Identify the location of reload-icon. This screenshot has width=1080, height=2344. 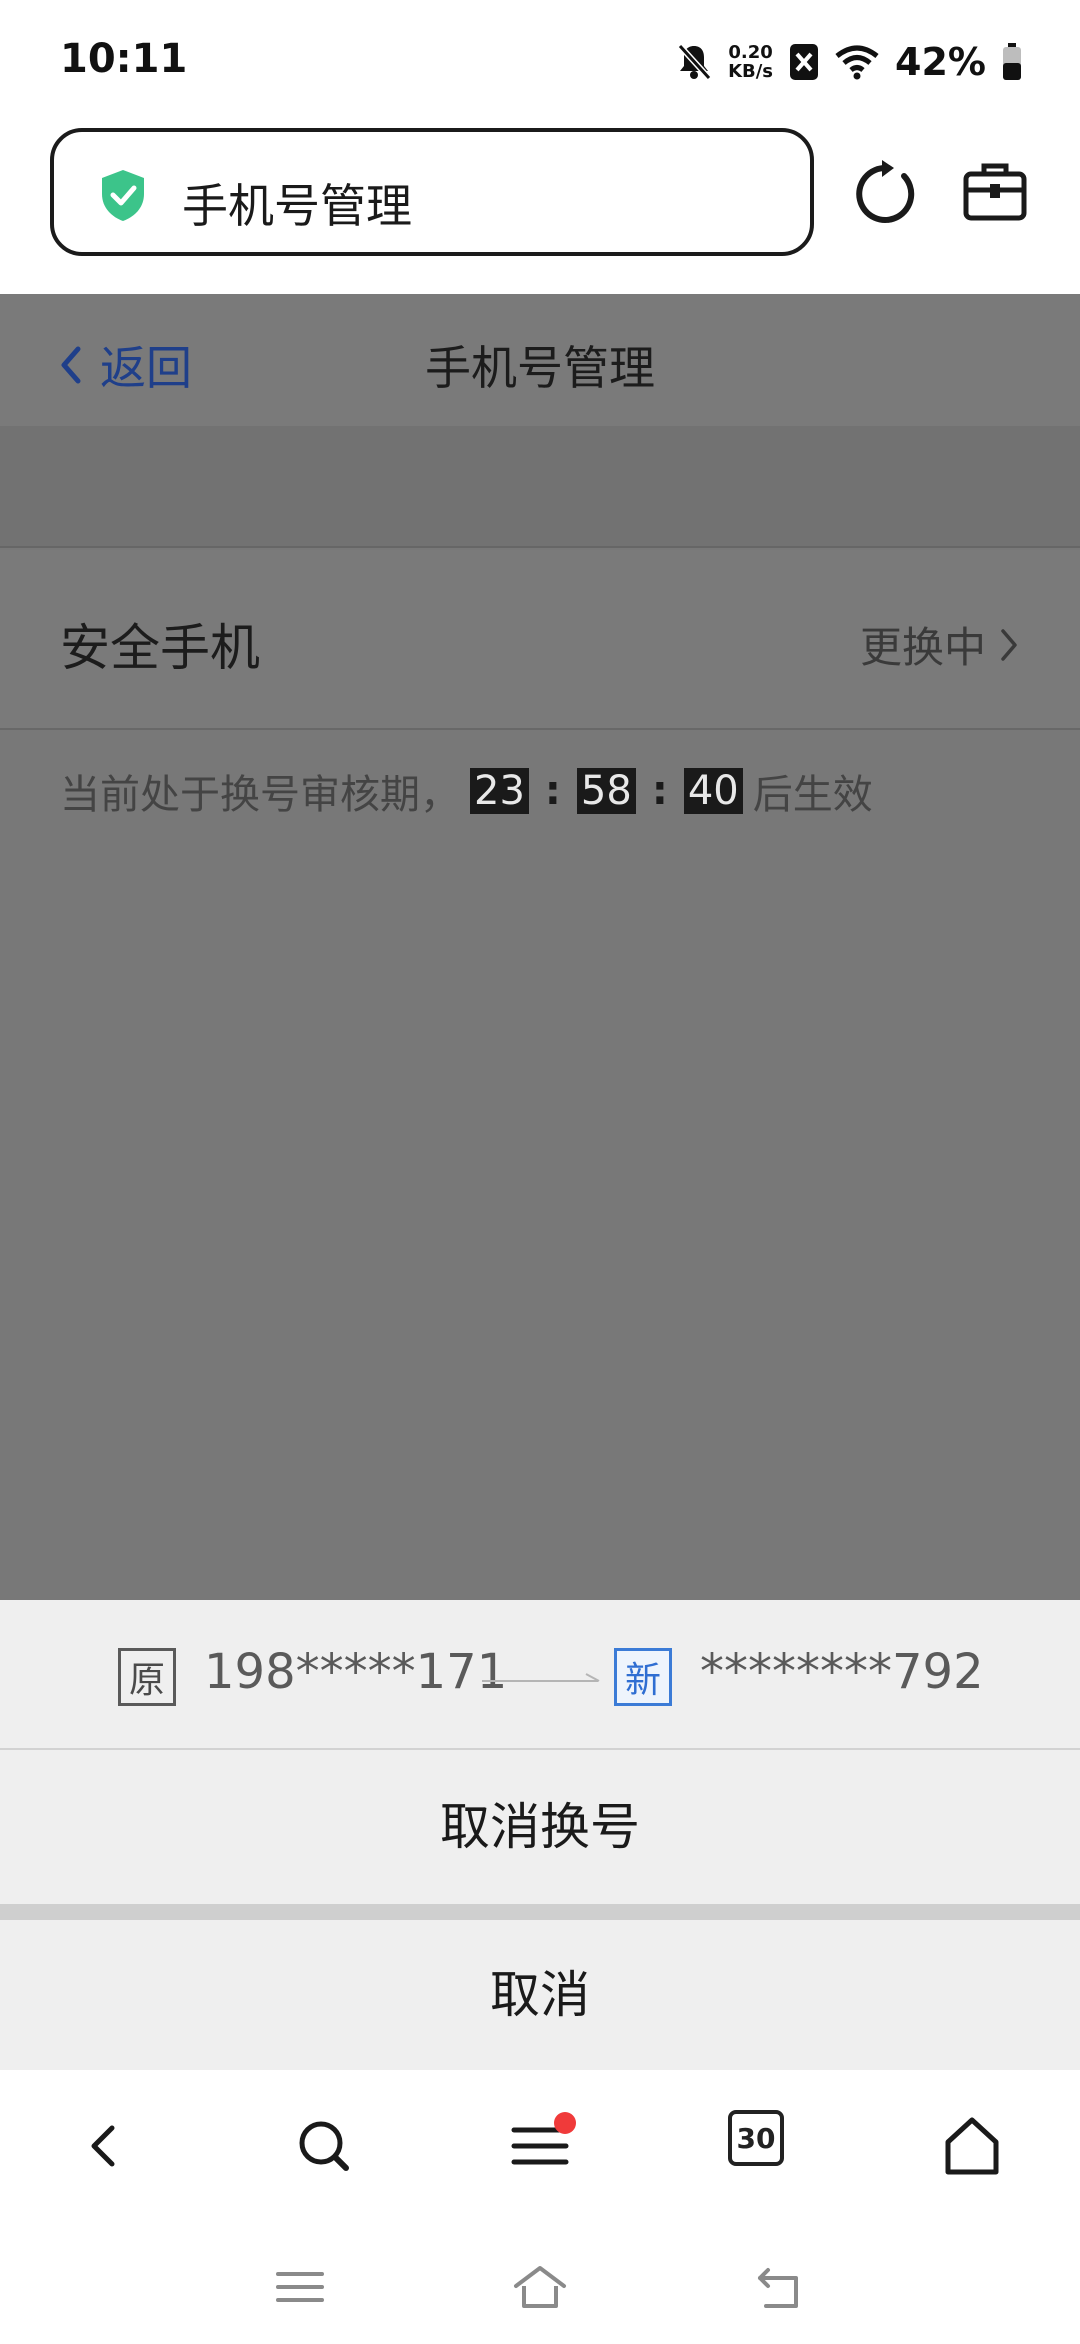
(888, 193).